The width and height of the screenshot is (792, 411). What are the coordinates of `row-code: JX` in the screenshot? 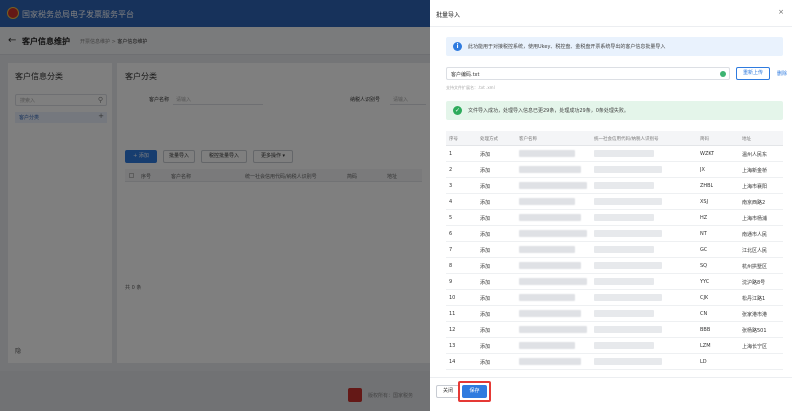 It's located at (702, 170).